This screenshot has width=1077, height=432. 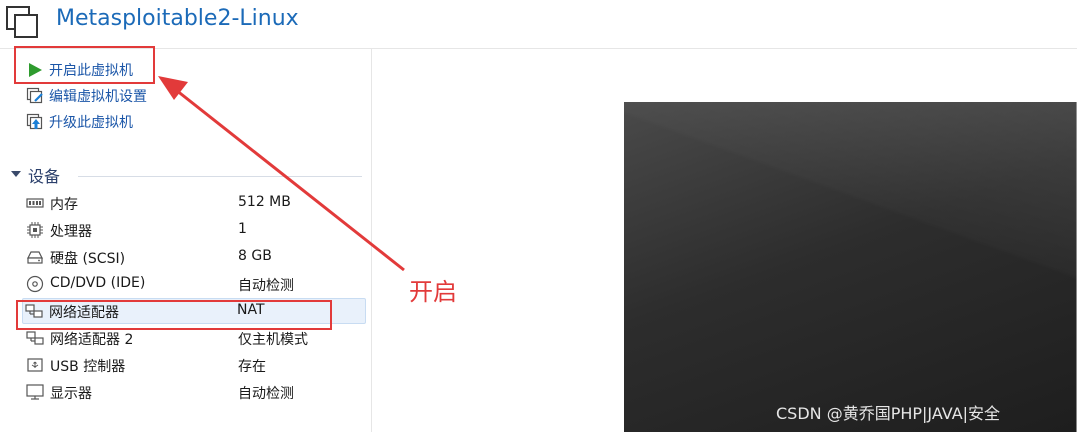 I want to click on vm-window-icon, so click(x=22, y=22).